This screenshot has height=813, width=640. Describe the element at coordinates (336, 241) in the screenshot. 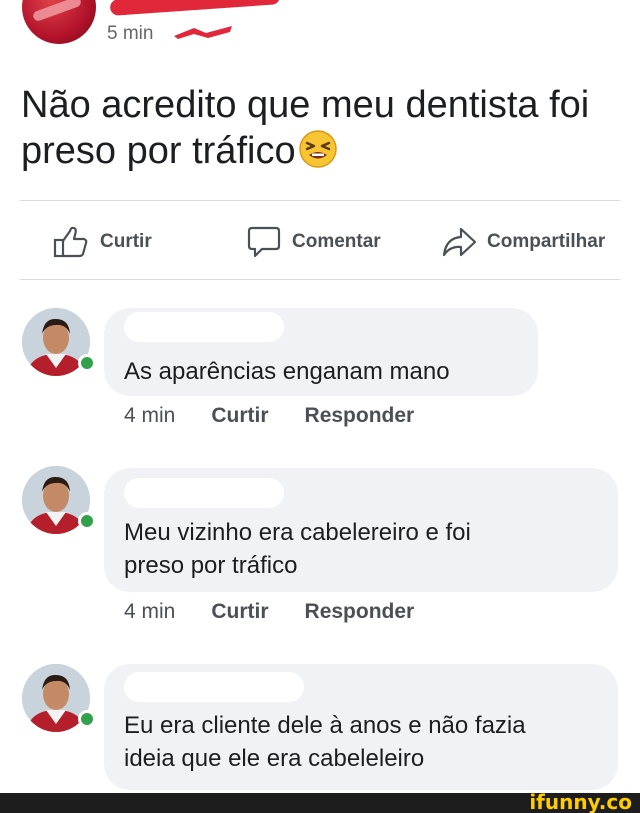

I see `comment-label: Comentar` at that location.